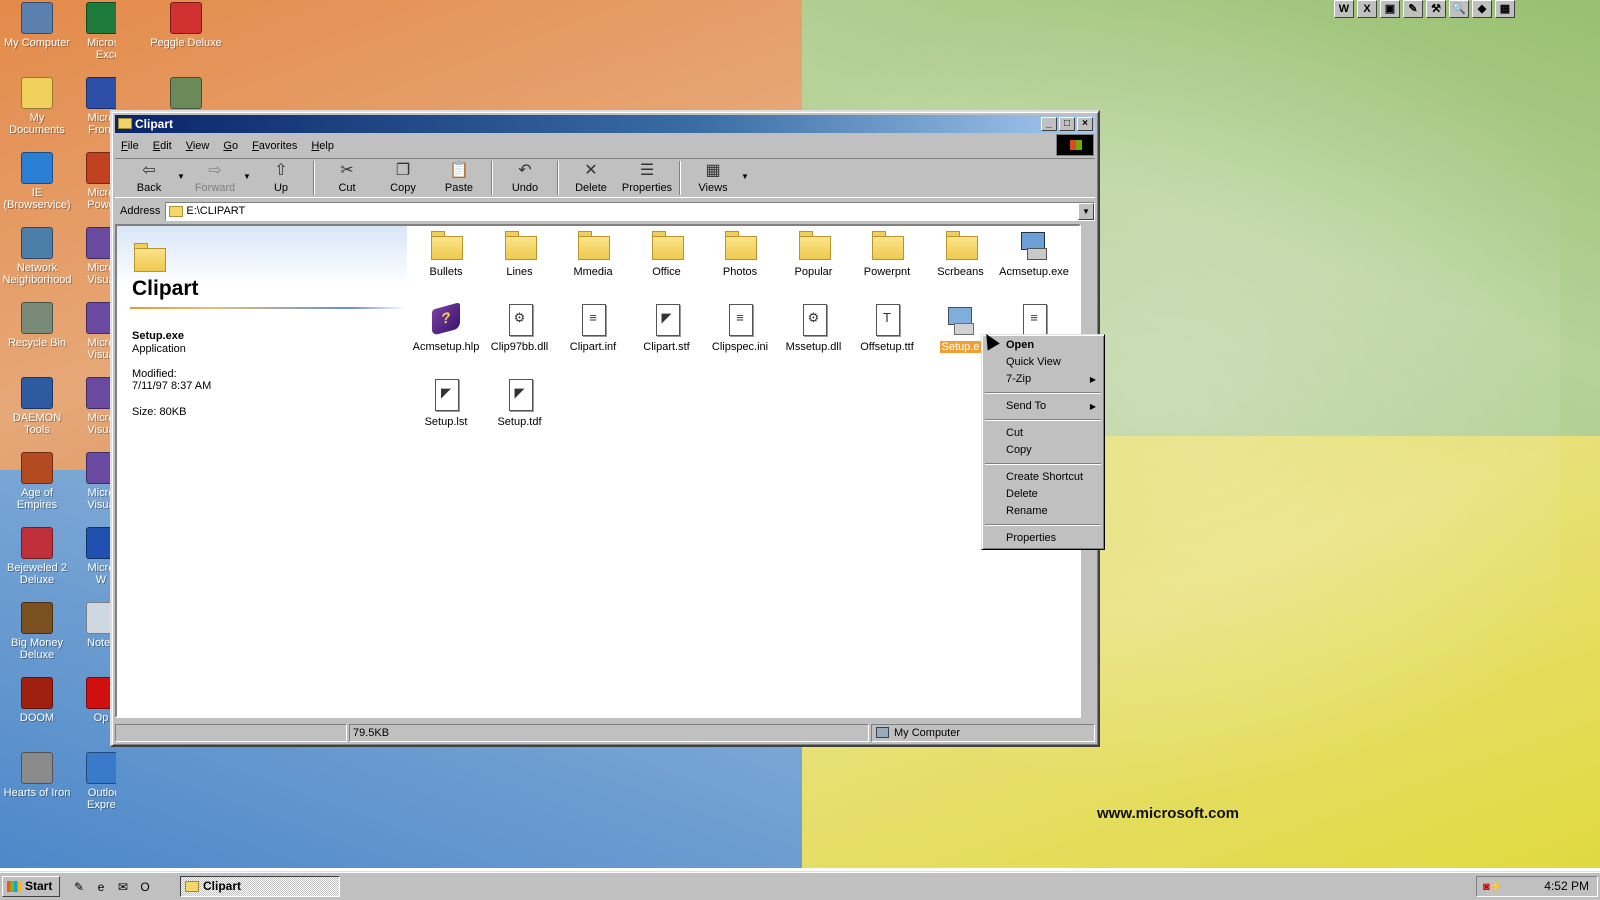  What do you see at coordinates (230, 146) in the screenshot?
I see `menu-go: Go` at bounding box center [230, 146].